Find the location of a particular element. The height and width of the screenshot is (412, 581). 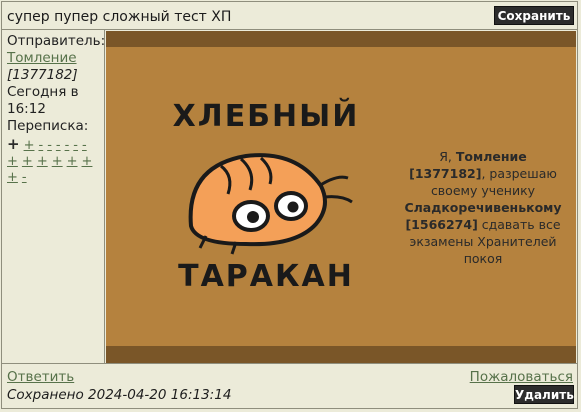

sender-label: Отправитель: is located at coordinates (56, 41).